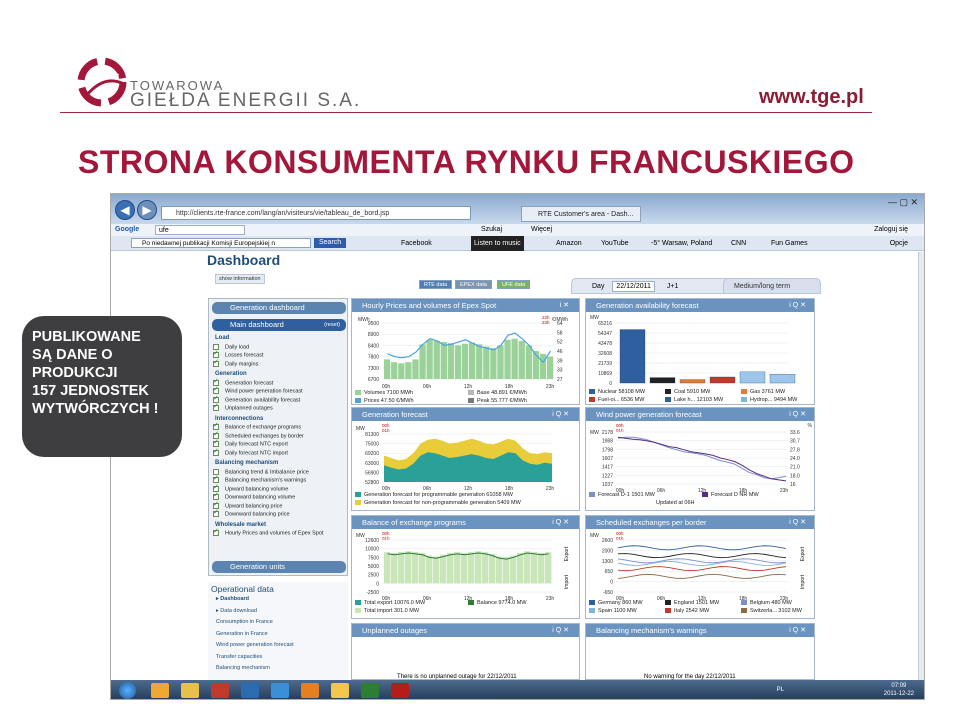 This screenshot has width=960, height=720. I want to click on forward-icon: ▶, so click(147, 210).